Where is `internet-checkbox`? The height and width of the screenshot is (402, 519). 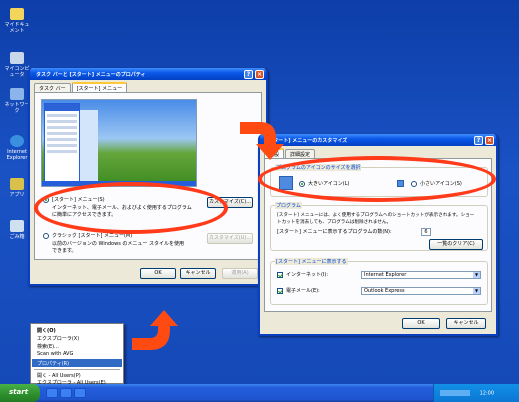
internet-checkbox is located at coordinates (280, 275).